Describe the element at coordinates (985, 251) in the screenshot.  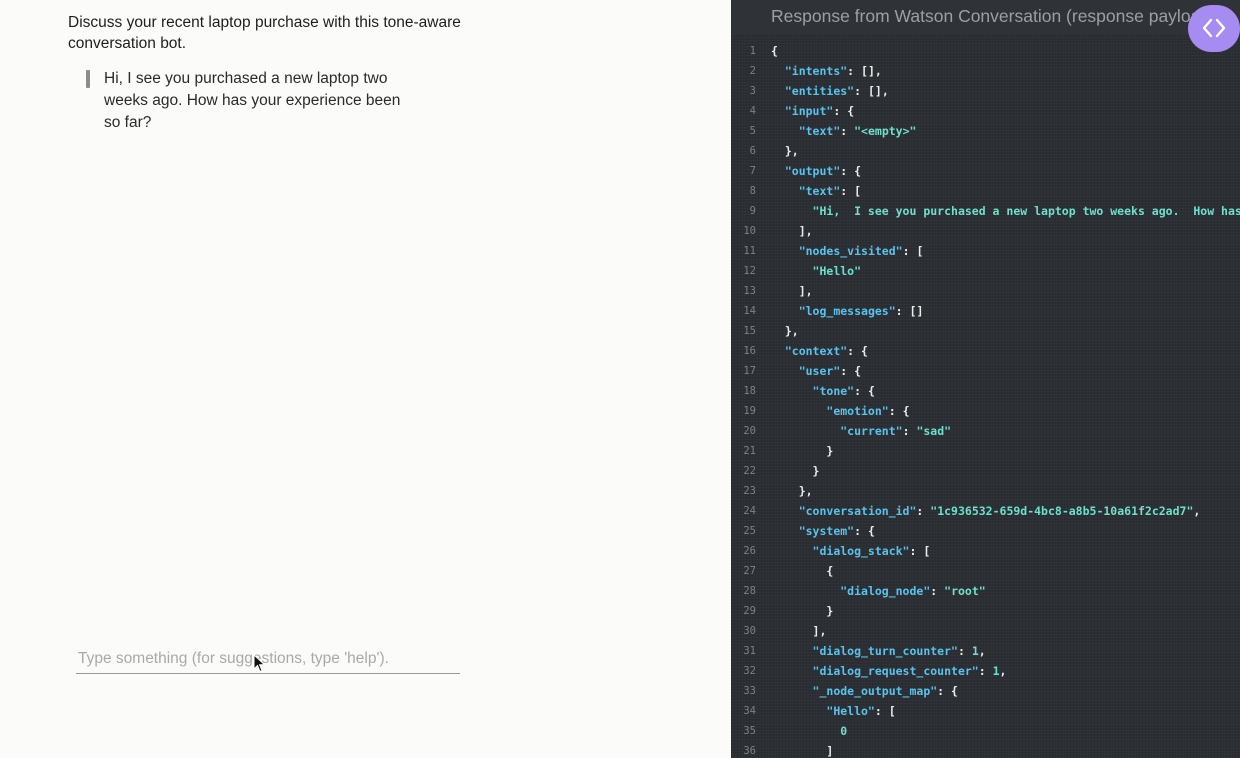
I see `code-line: 11 "nodes_visited": [` at that location.